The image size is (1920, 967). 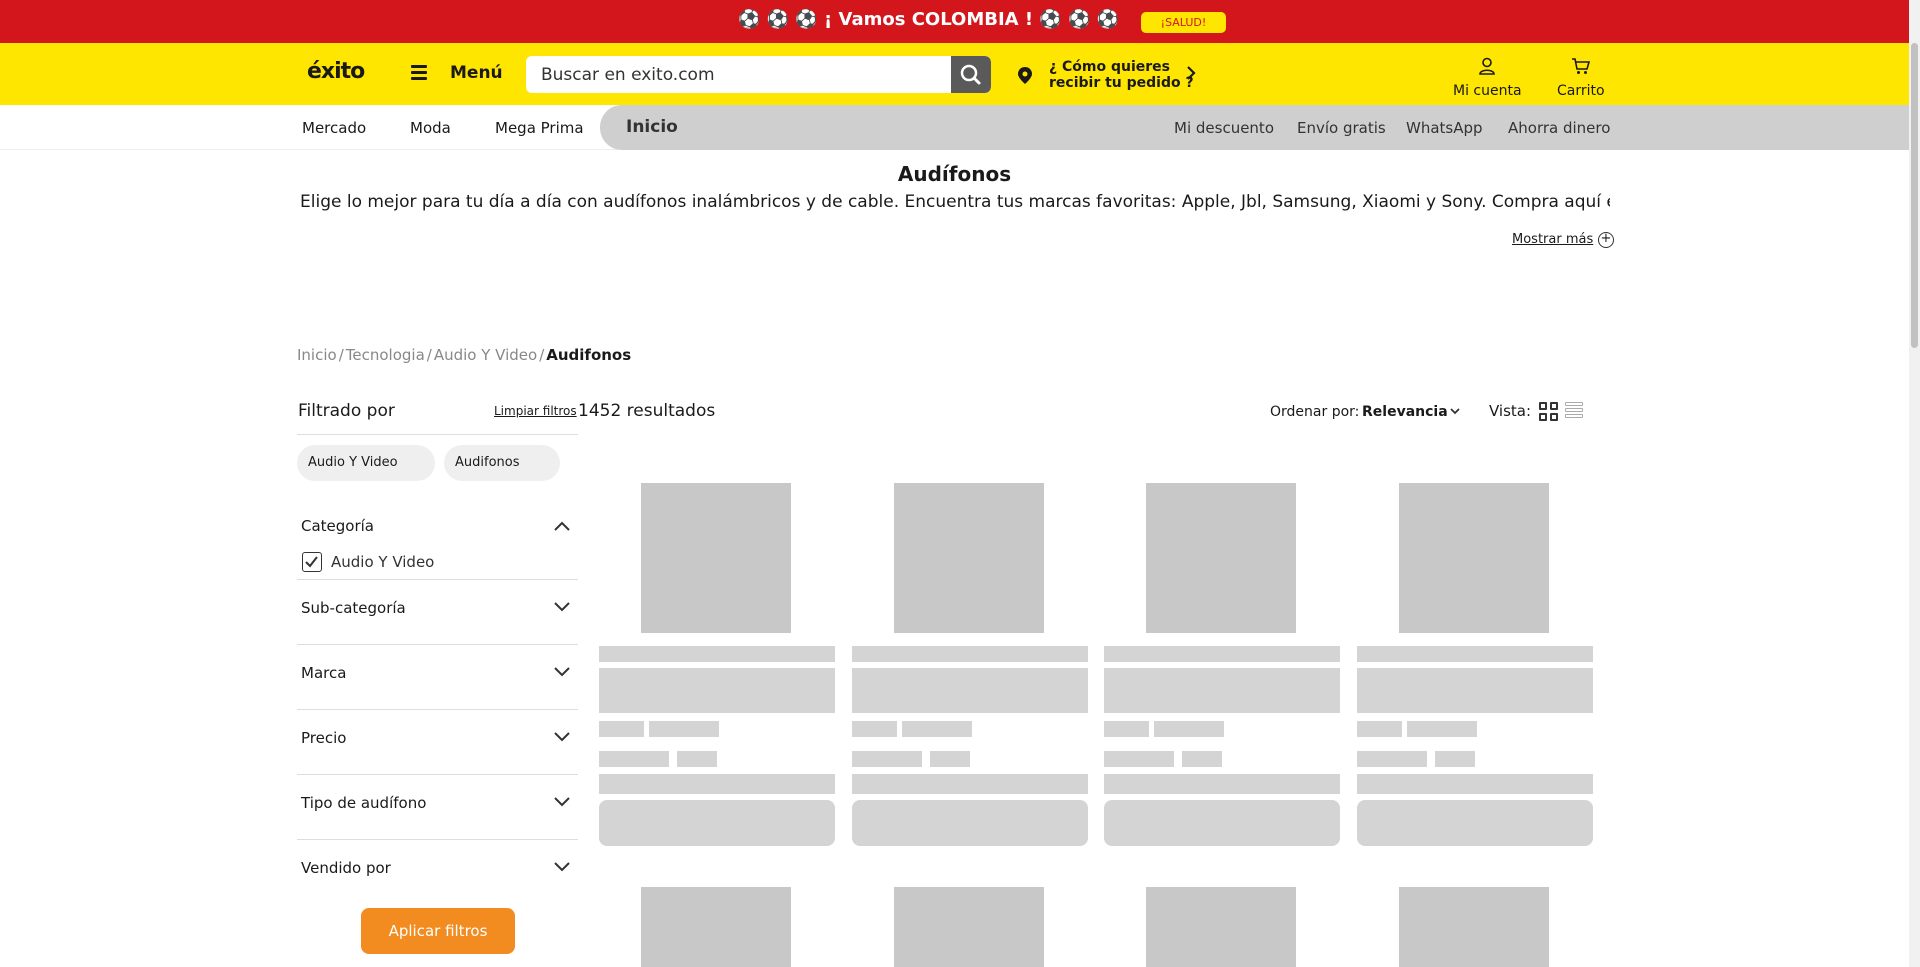 I want to click on cart-label: Carrito, so click(x=1581, y=91).